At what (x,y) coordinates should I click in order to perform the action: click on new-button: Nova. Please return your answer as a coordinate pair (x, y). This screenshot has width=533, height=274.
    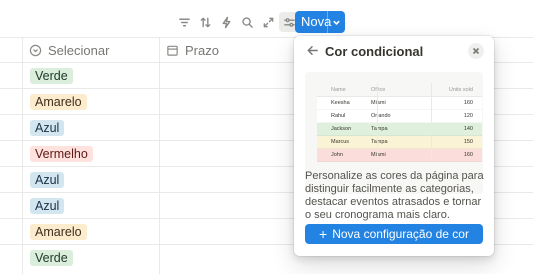
    Looking at the image, I should click on (320, 22).